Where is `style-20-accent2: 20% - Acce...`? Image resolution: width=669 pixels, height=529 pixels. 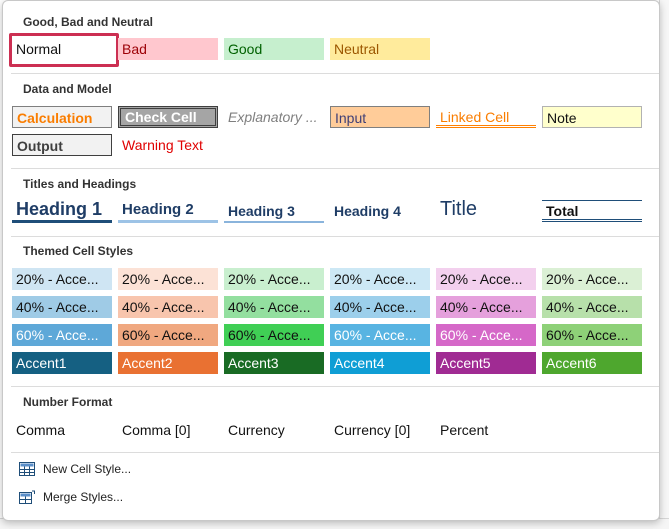 style-20-accent2: 20% - Acce... is located at coordinates (168, 279).